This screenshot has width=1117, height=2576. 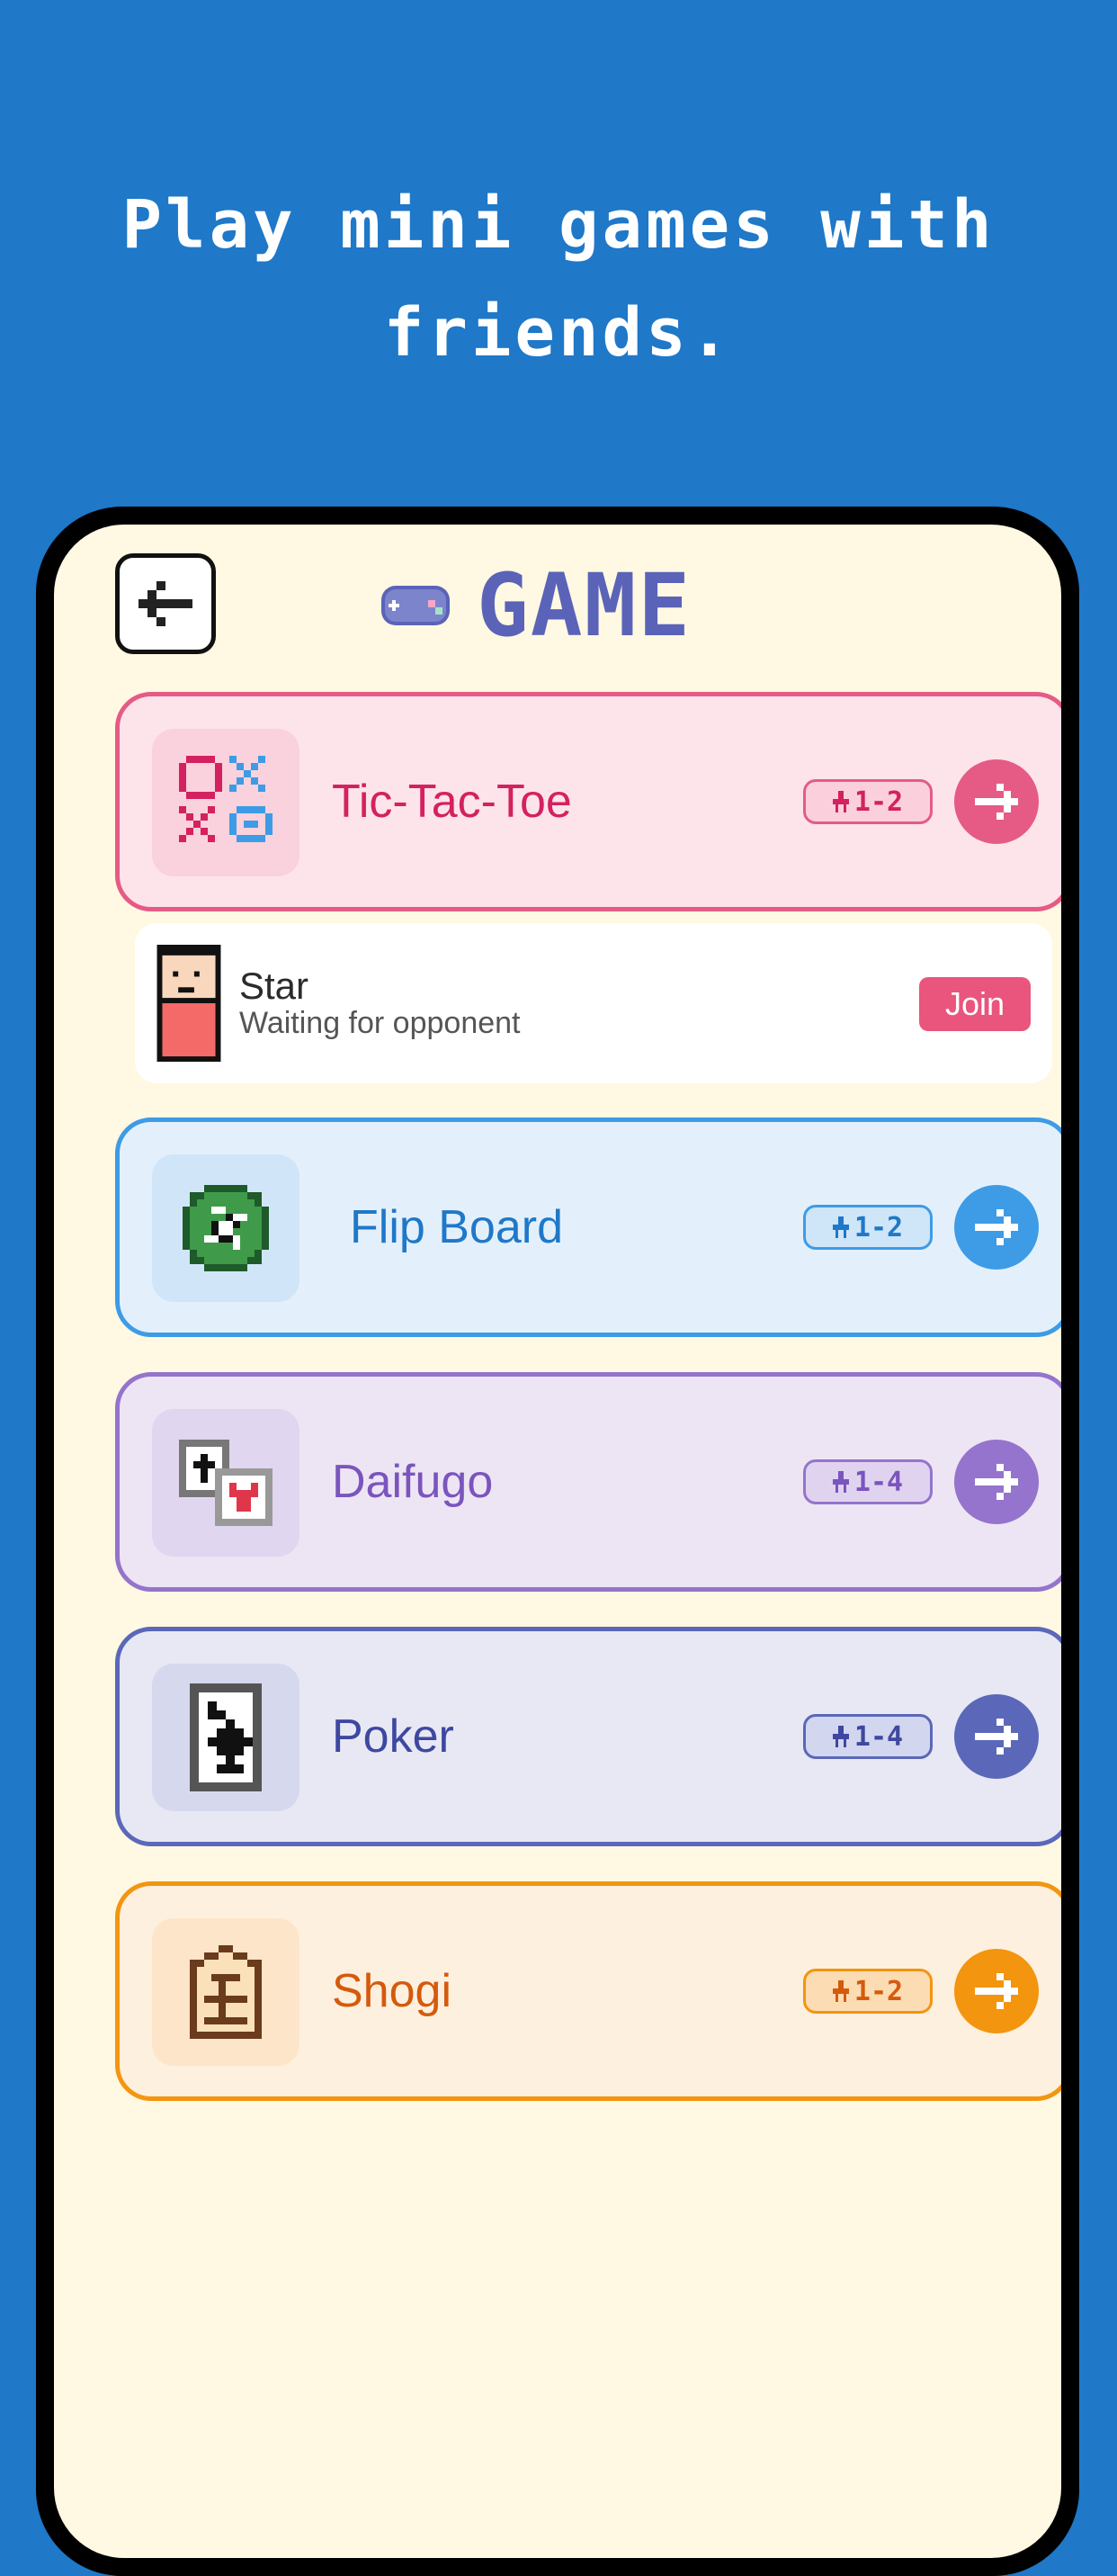 I want to click on arrow-left-icon, so click(x=165, y=604).